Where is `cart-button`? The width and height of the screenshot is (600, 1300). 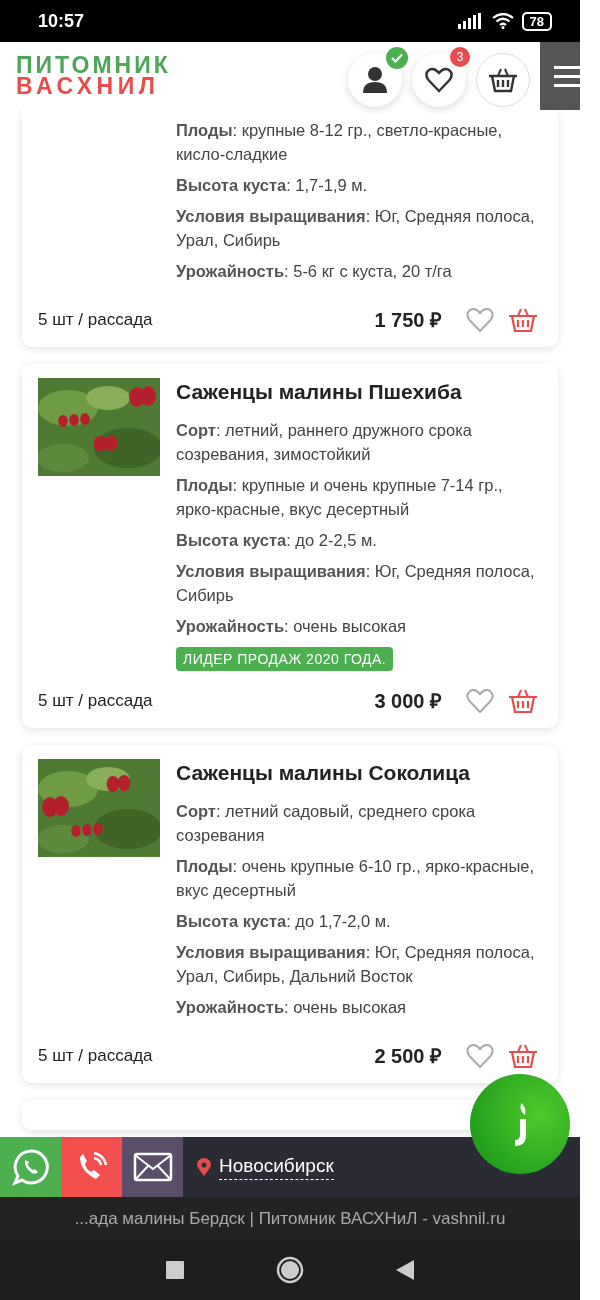 cart-button is located at coordinates (503, 80).